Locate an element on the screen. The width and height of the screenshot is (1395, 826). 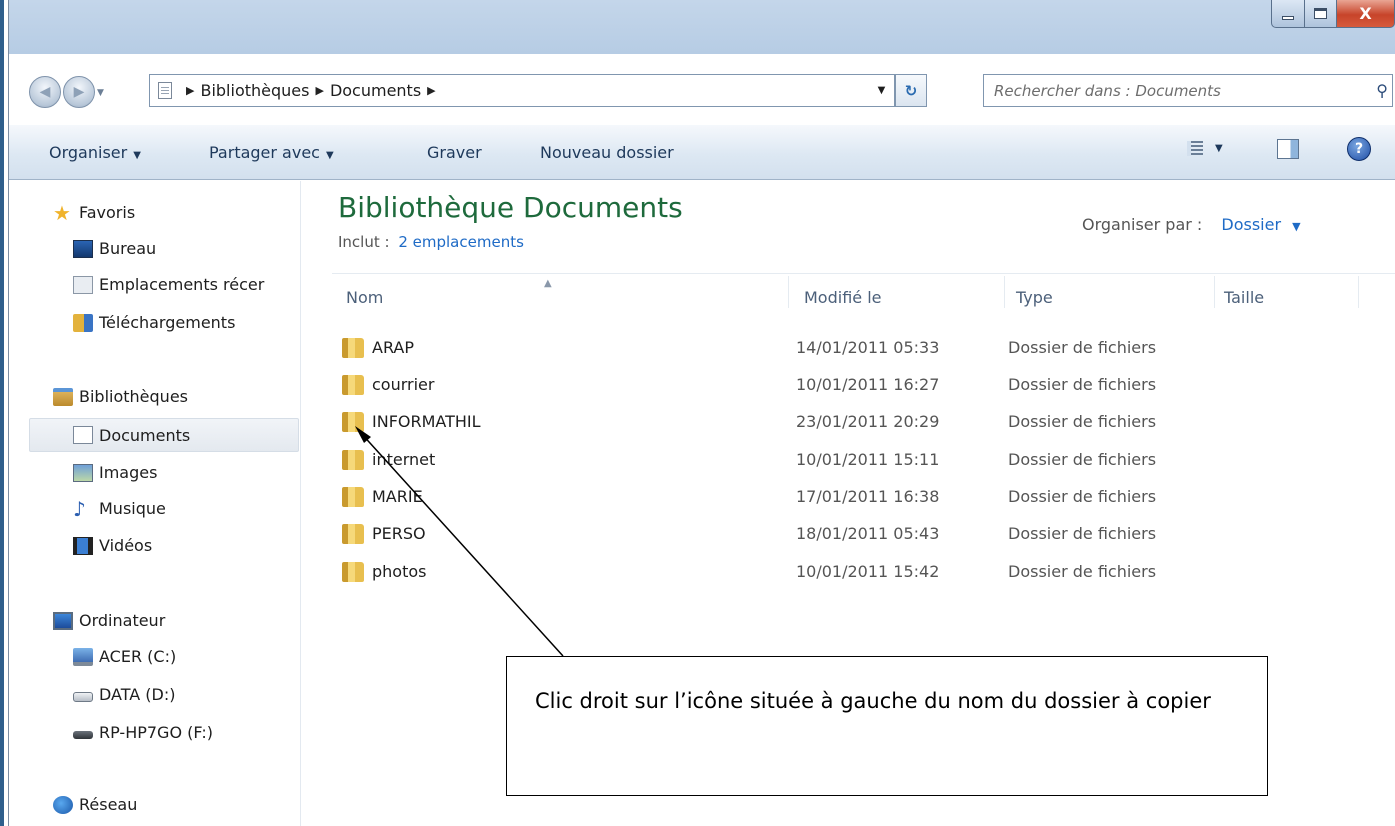
sidebar-item-videos: Vidéos is located at coordinates (112, 545).